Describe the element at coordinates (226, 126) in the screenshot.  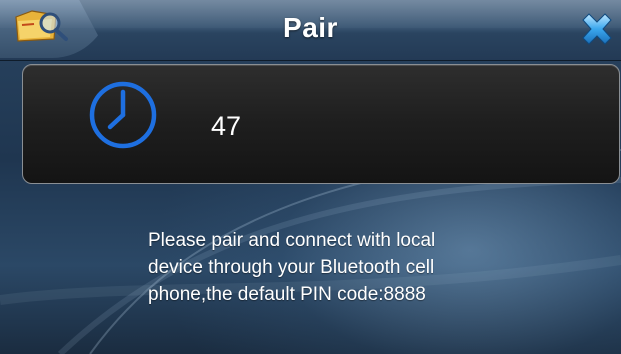
I see `countdown-value: 47` at that location.